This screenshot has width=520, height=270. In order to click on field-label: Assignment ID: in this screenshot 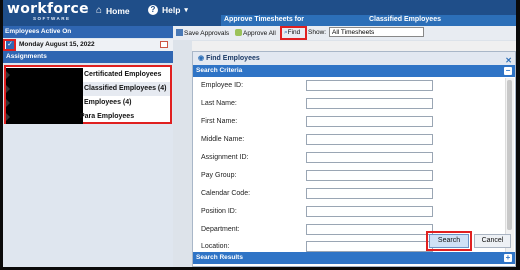, I will do `click(225, 157)`.